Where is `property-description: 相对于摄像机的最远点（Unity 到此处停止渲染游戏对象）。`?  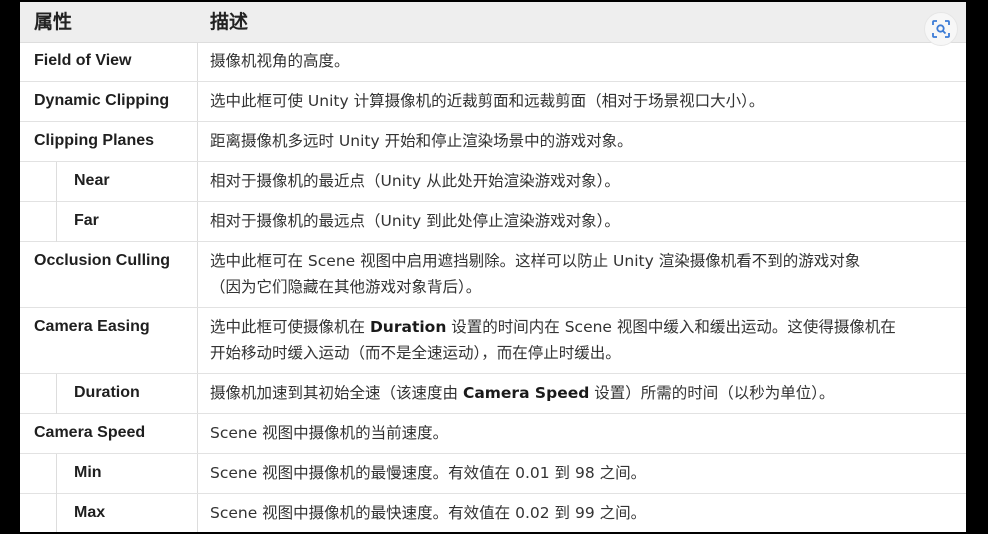 property-description: 相对于摄像机的最远点（Unity 到此处停止渲染游戏对象）。 is located at coordinates (415, 221).